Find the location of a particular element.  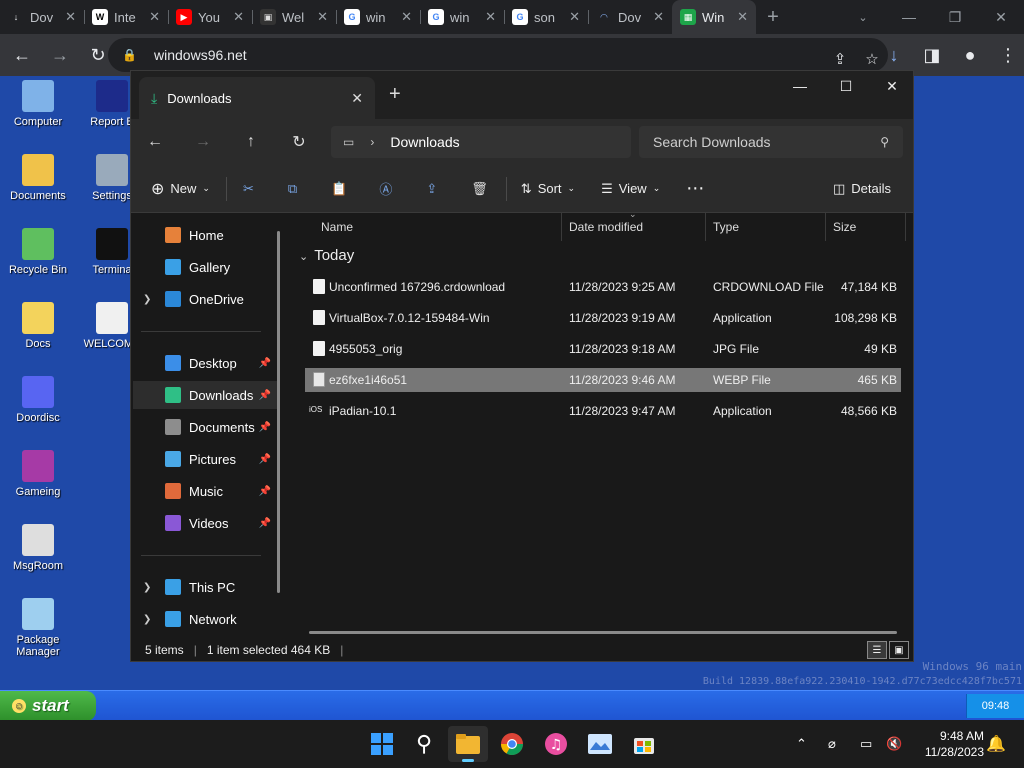

browser-tab: ▶ You ✕ is located at coordinates (210, 17).